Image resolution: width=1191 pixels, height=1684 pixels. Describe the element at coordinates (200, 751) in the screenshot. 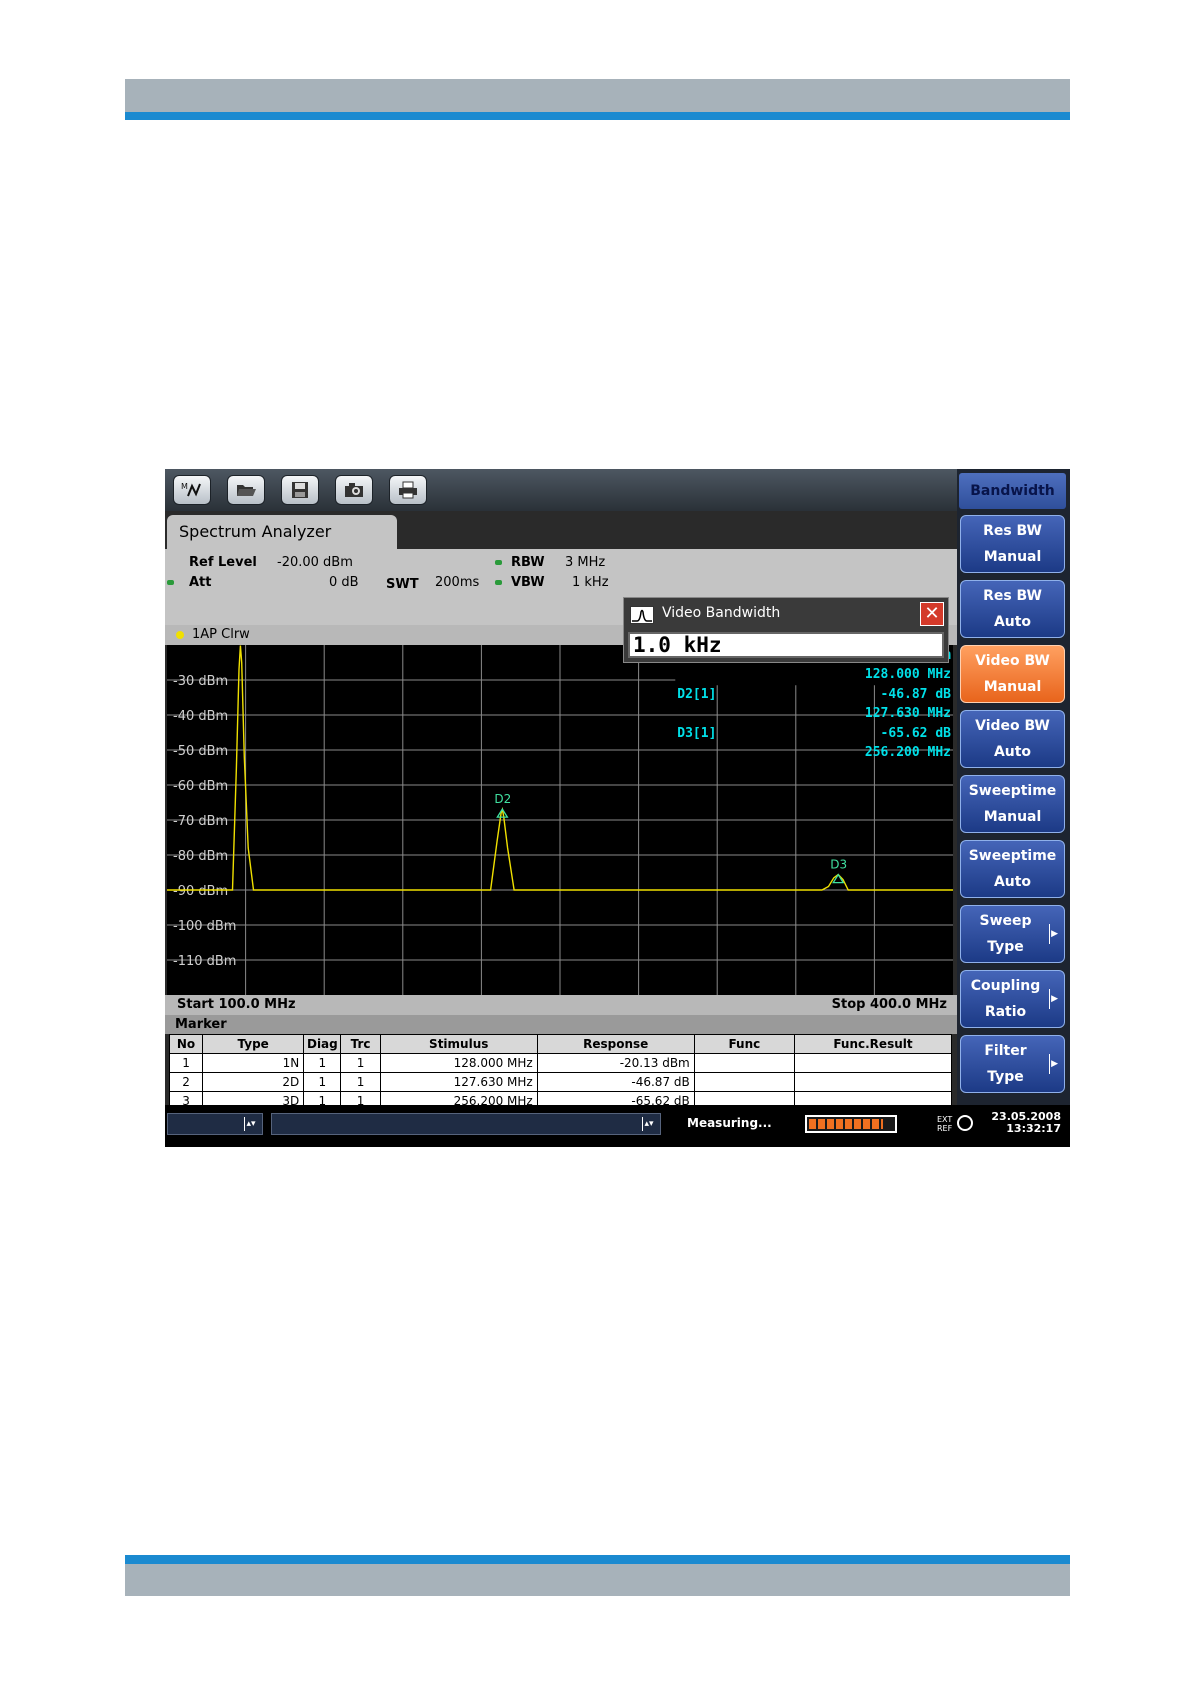

I see `y-tick-label: -50 dBm` at that location.